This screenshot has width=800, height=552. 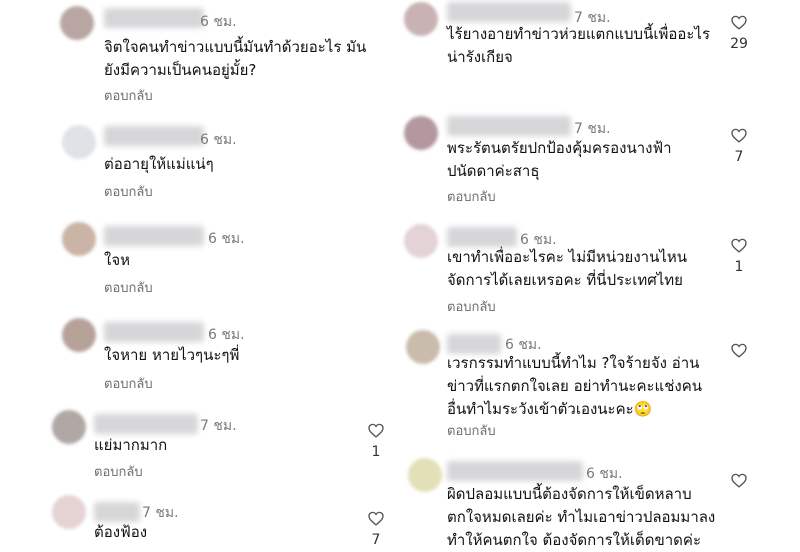 I want to click on like-button: 29, so click(x=739, y=33).